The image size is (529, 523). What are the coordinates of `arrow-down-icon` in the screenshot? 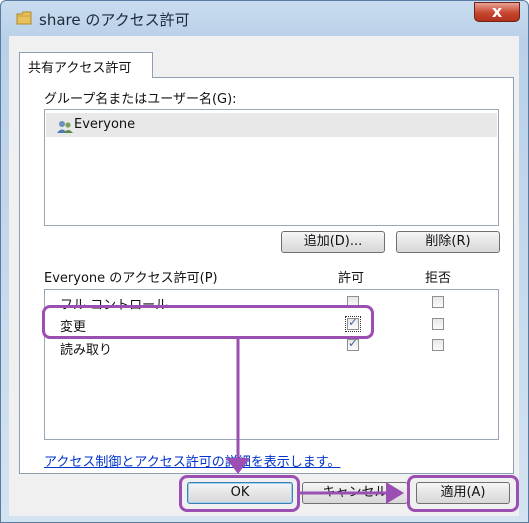 It's located at (238, 466).